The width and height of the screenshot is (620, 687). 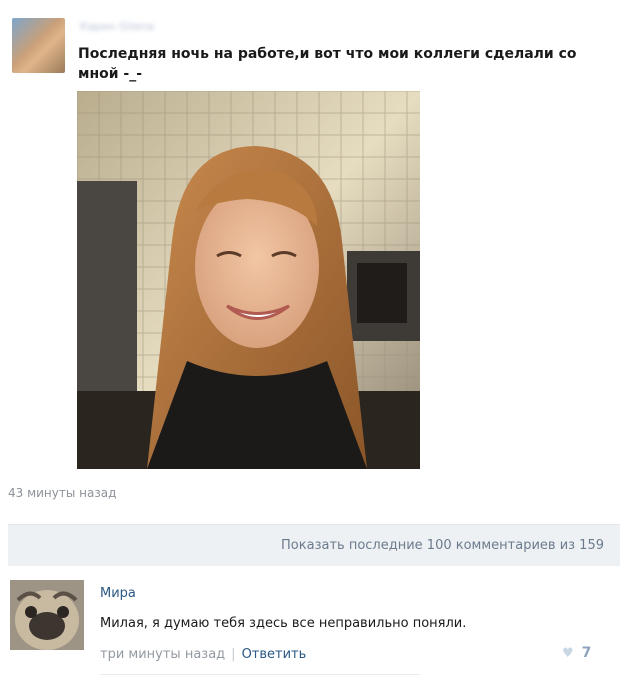 I want to click on pug-avatar-image, so click(x=47, y=615).